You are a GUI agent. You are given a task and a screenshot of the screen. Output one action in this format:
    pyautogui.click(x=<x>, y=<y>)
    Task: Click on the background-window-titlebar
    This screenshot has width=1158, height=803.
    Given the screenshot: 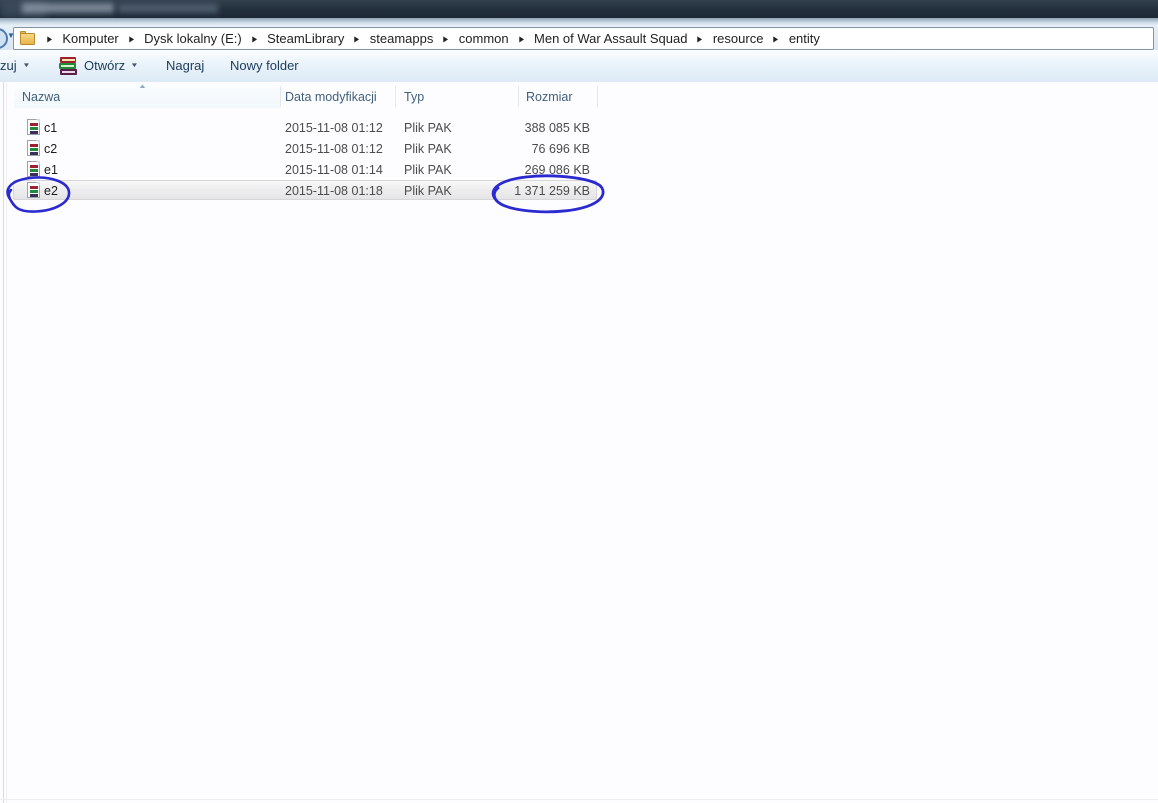 What is the action you would take?
    pyautogui.click(x=579, y=9)
    